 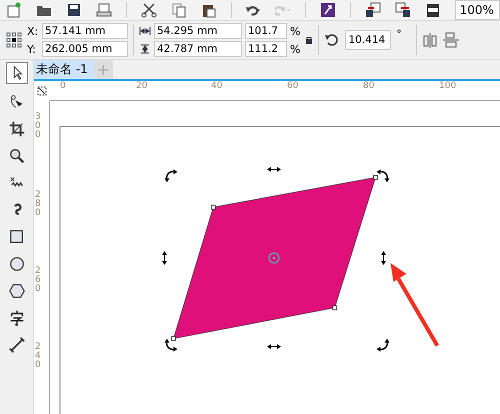 I want to click on export-icon, so click(x=402, y=10).